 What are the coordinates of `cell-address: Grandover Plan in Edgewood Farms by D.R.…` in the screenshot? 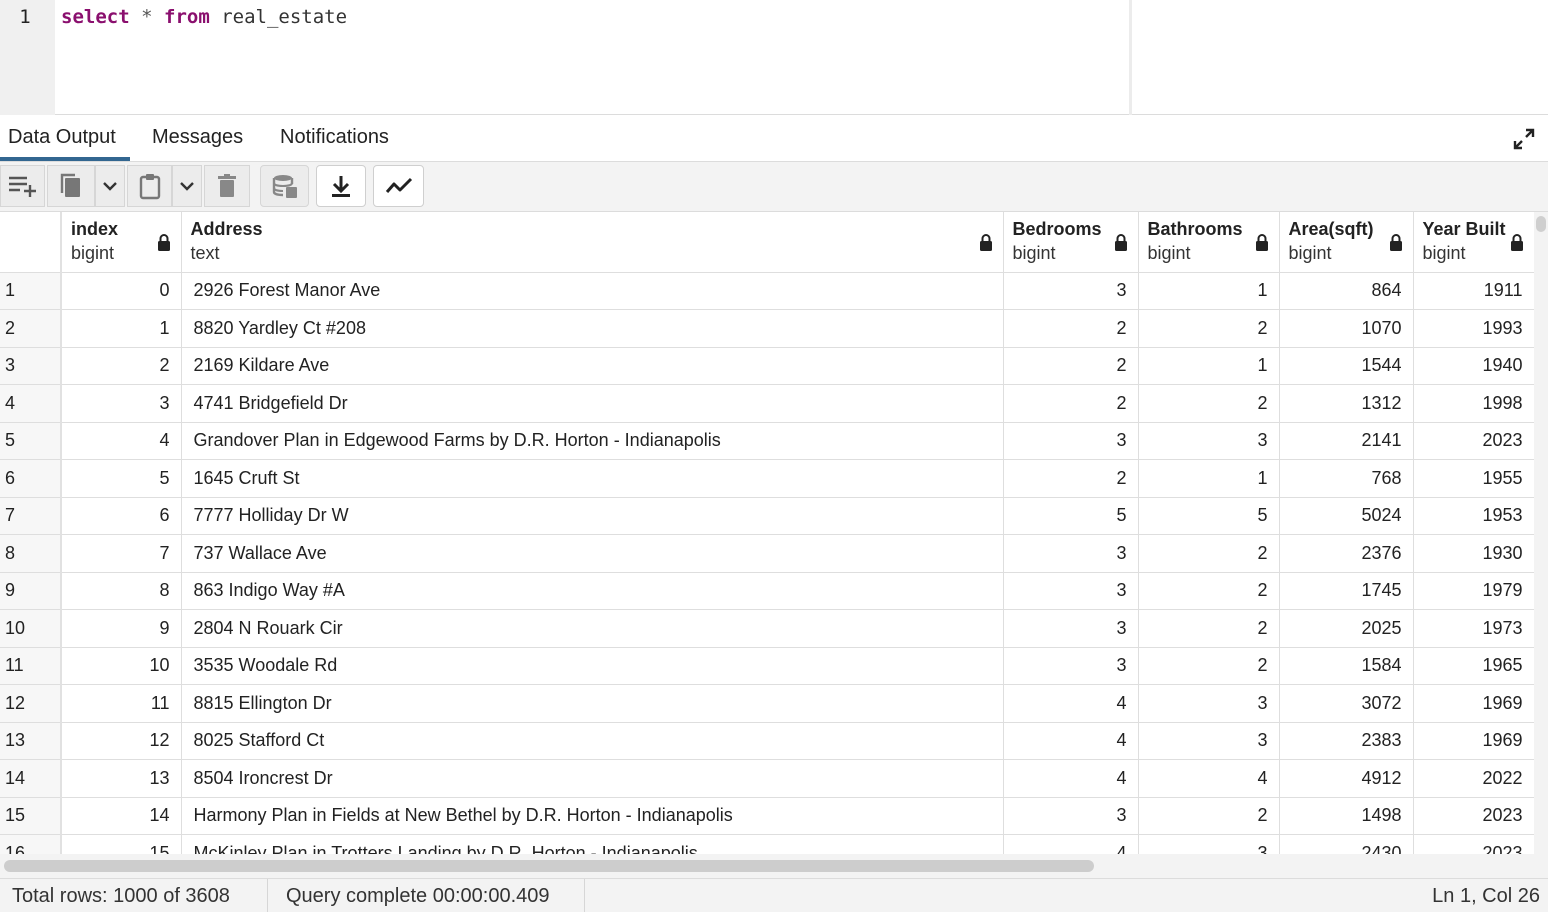 It's located at (592, 441).